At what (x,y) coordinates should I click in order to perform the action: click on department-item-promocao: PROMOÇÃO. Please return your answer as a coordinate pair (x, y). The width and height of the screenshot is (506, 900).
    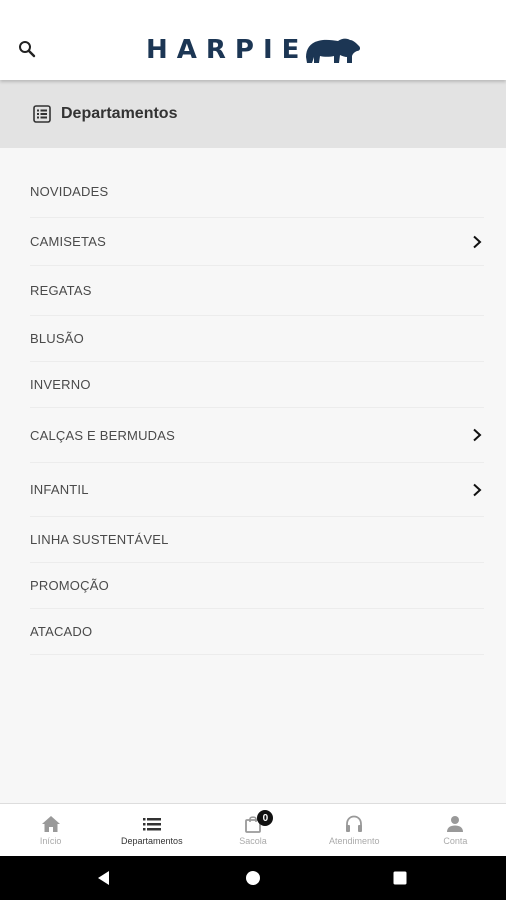
    Looking at the image, I should click on (257, 586).